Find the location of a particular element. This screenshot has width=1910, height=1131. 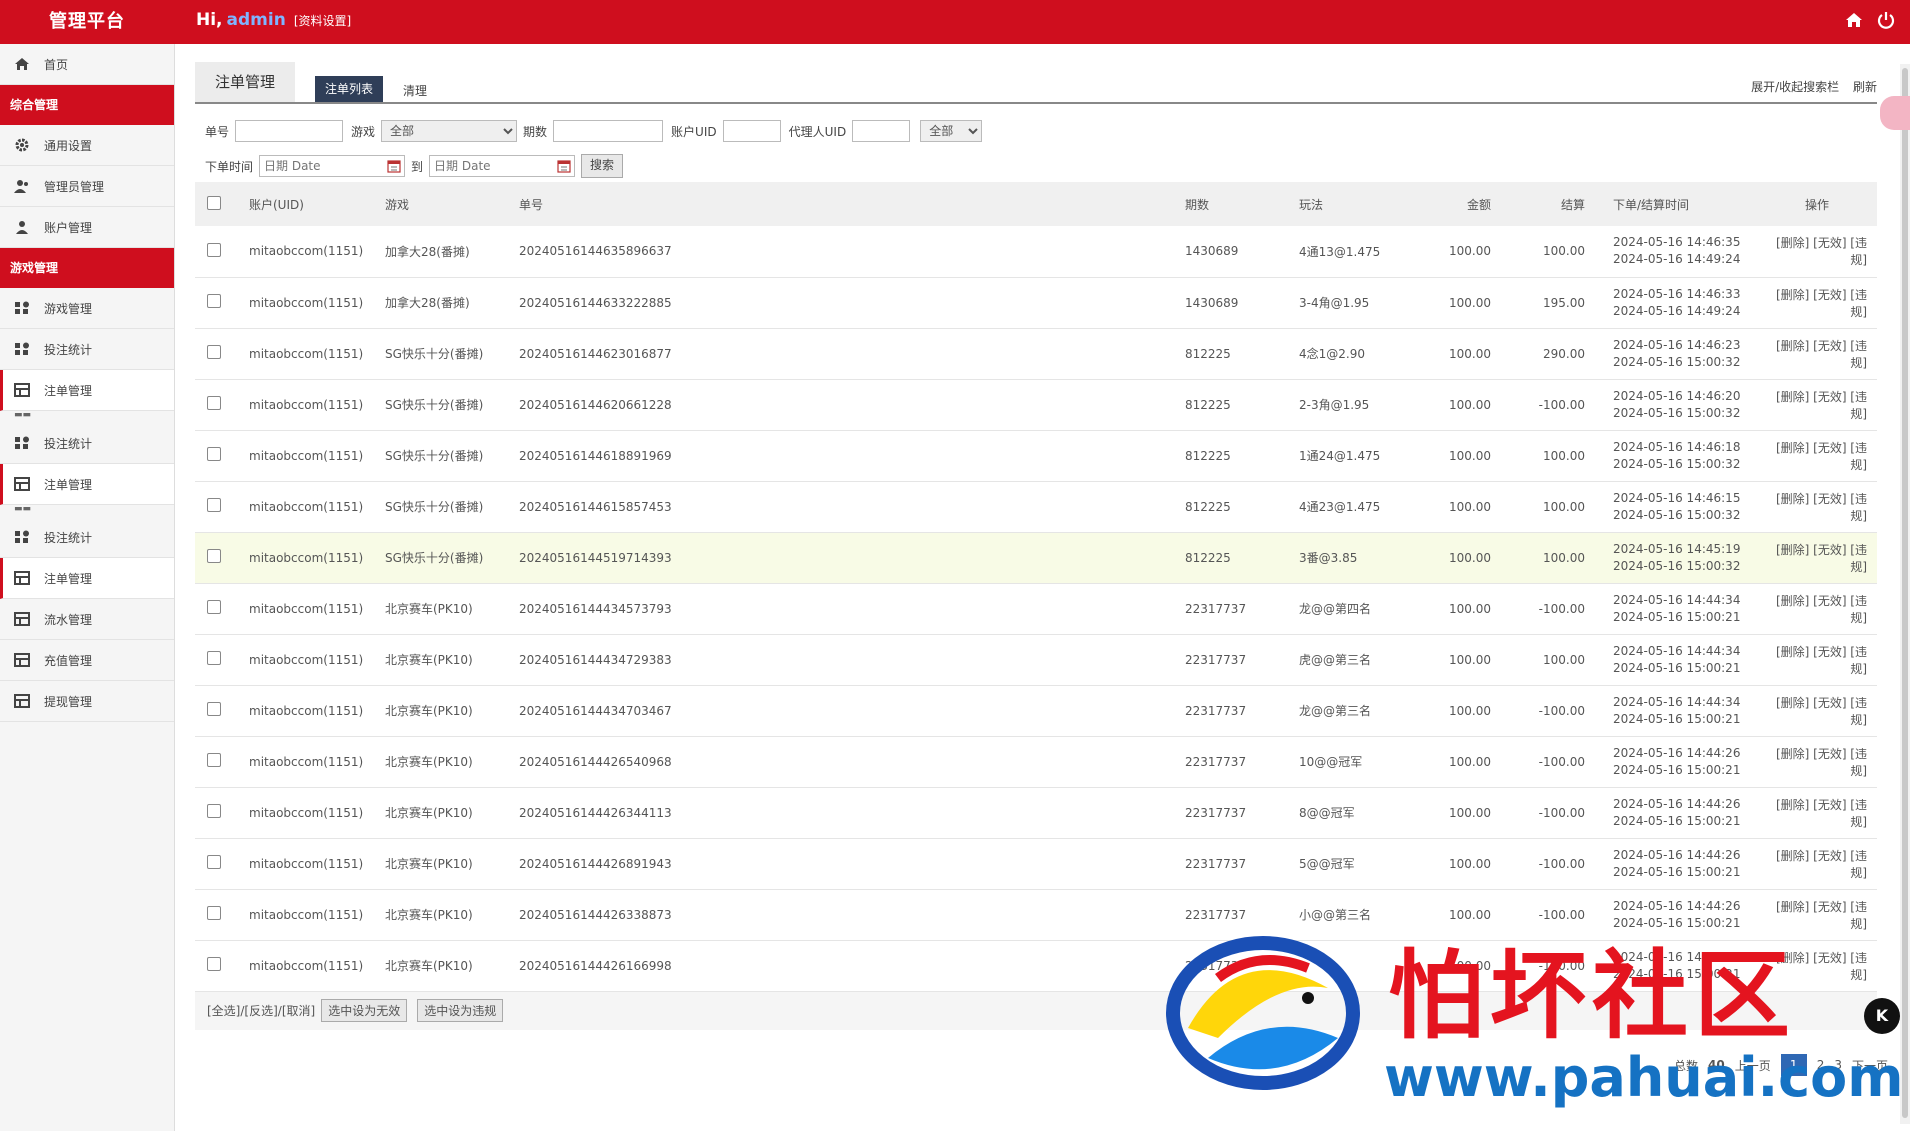

settle-time: 2024-05-16 15:00:32 is located at coordinates (1677, 412).